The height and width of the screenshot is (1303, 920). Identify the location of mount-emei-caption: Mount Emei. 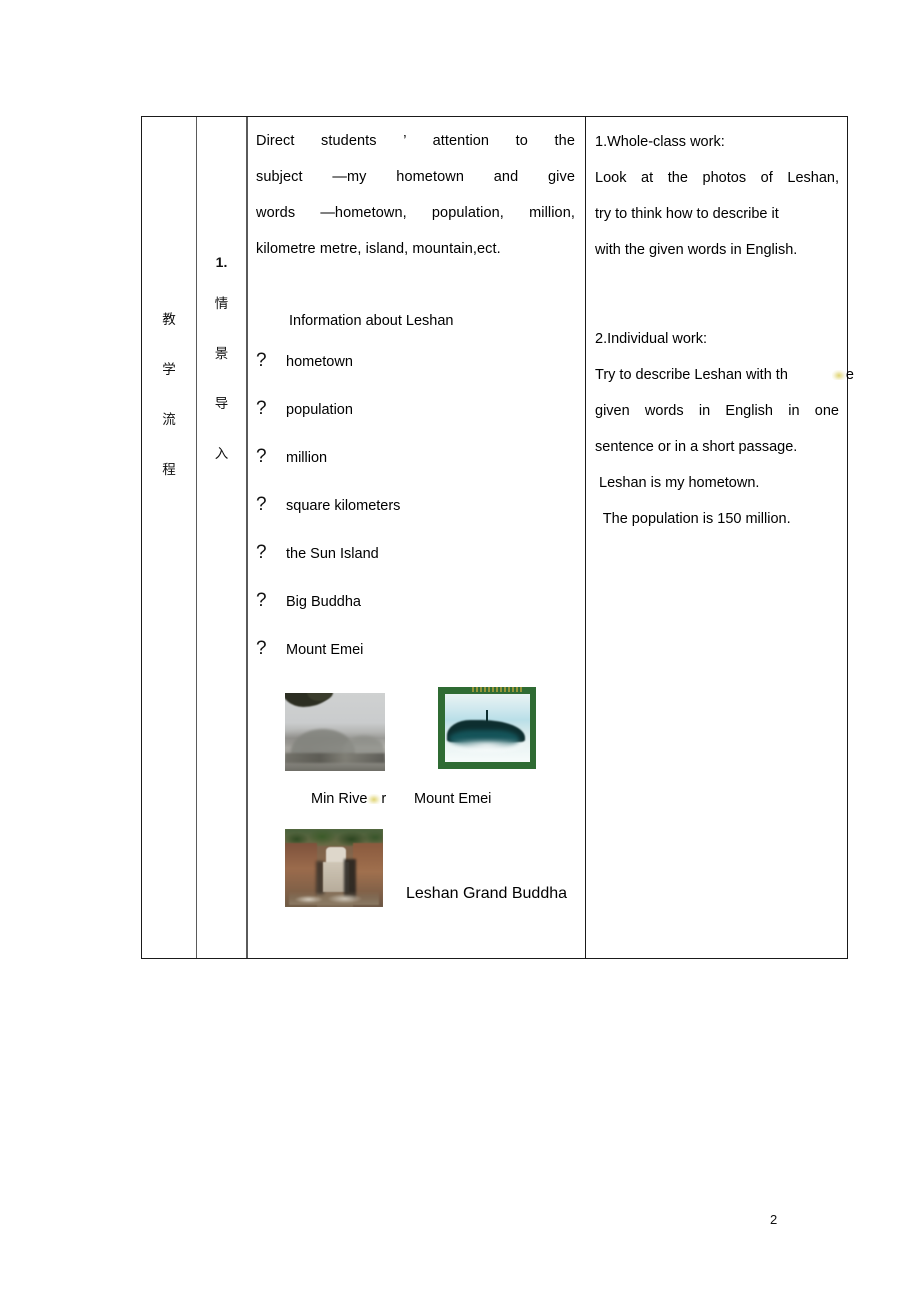
(453, 799).